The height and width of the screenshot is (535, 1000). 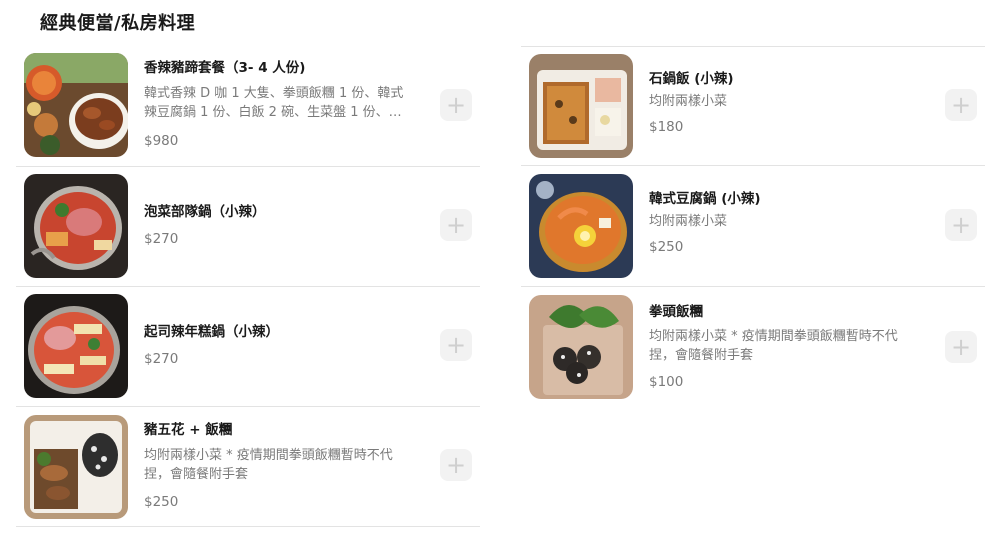 What do you see at coordinates (666, 127) in the screenshot?
I see `item-price: $180` at bounding box center [666, 127].